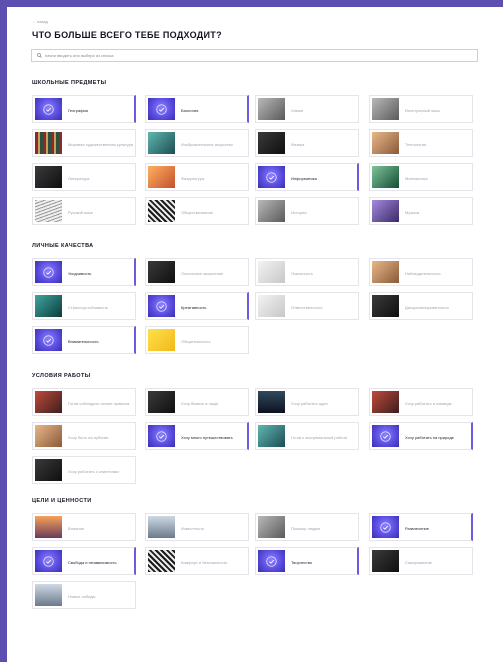 The width and height of the screenshot is (503, 662). I want to click on option-card: Хочу быть на публике, so click(84, 436).